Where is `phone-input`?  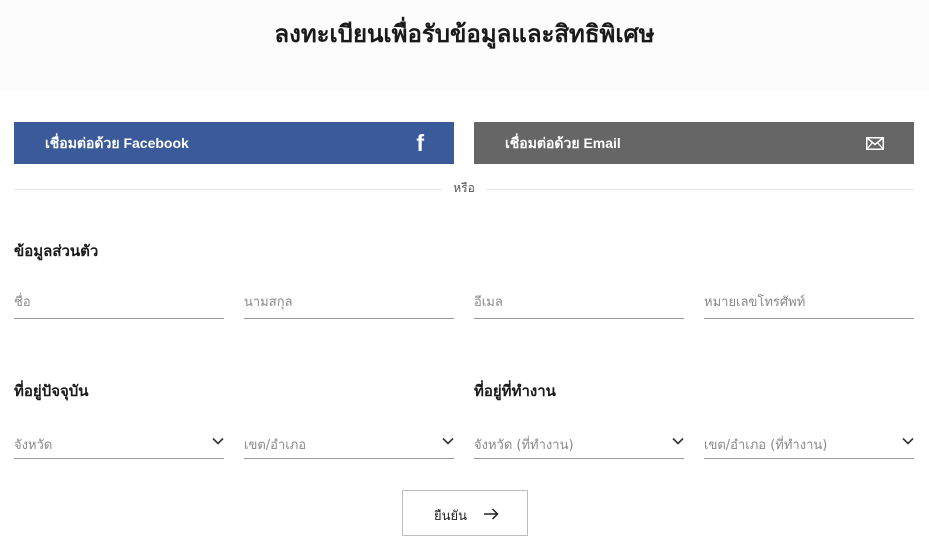
phone-input is located at coordinates (809, 302).